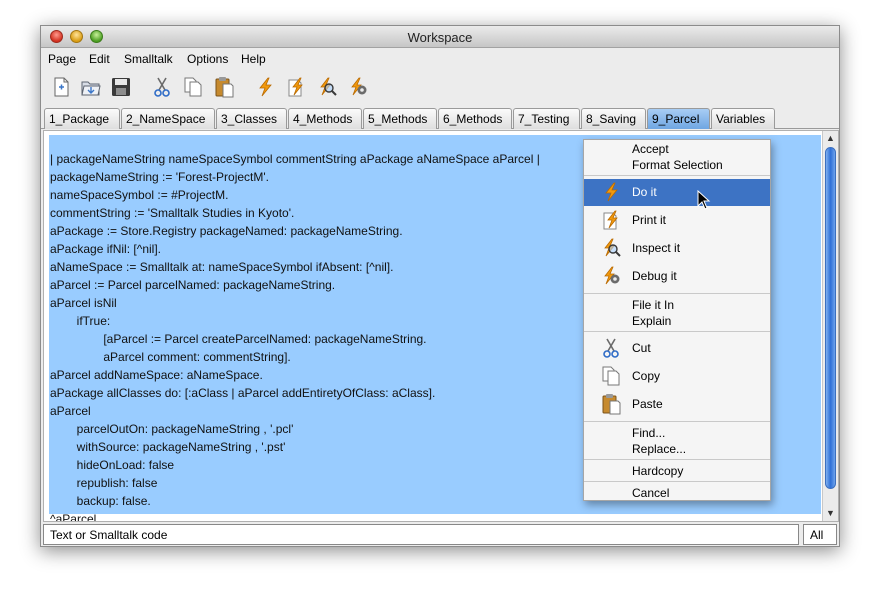 This screenshot has width=880, height=602. What do you see at coordinates (172, 429) in the screenshot?
I see `code-line: parcelOutOn: packageNameString , '.pcl'` at bounding box center [172, 429].